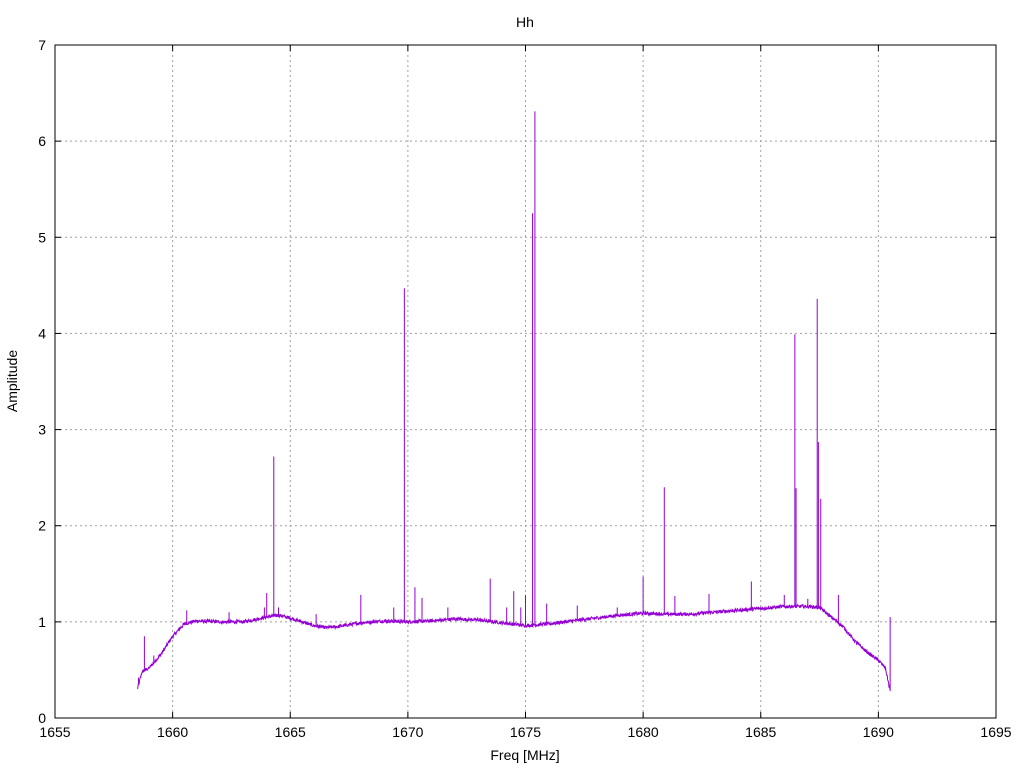 This screenshot has height=768, width=1024. What do you see at coordinates (12, 381) in the screenshot?
I see `y-axis-label: Amplitude` at bounding box center [12, 381].